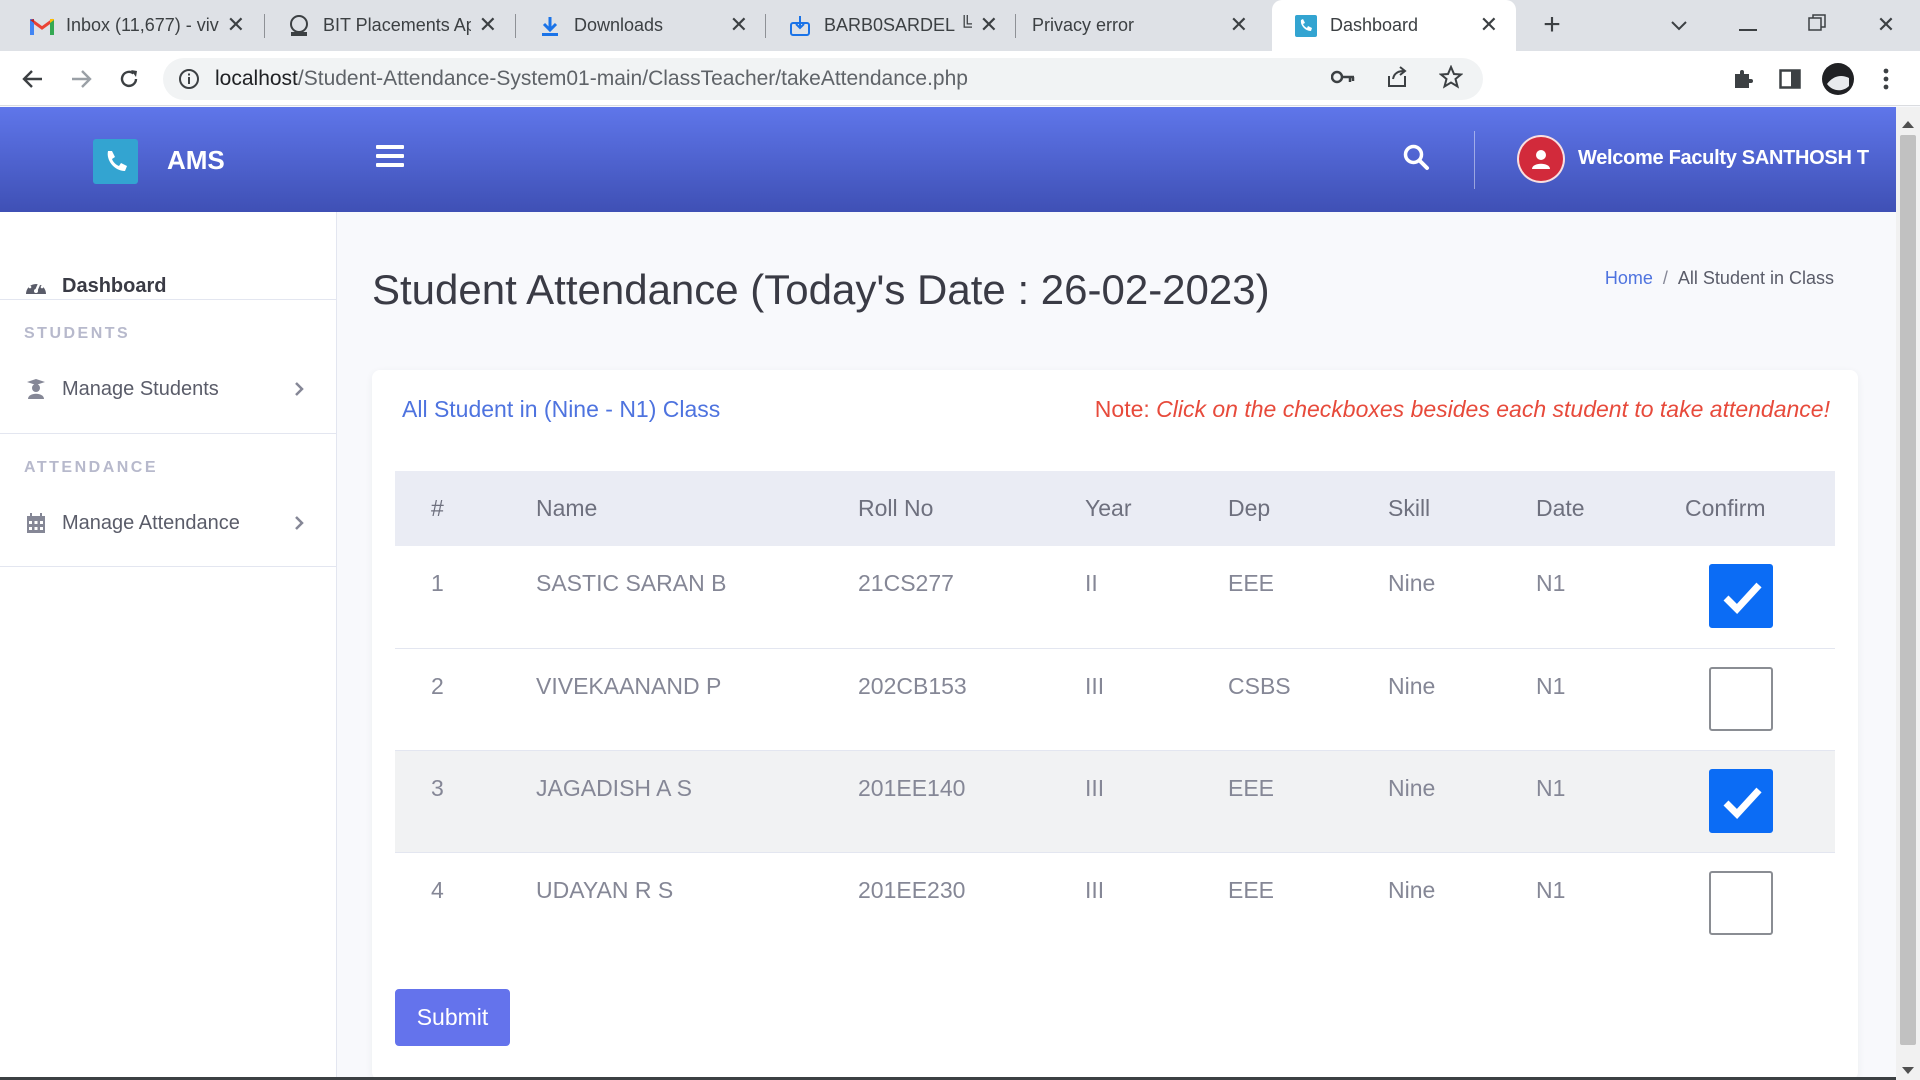 This screenshot has width=1920, height=1080. Describe the element at coordinates (390, 25) in the screenshot. I see `browser-tab-placements: BIT Placements App ✕` at that location.